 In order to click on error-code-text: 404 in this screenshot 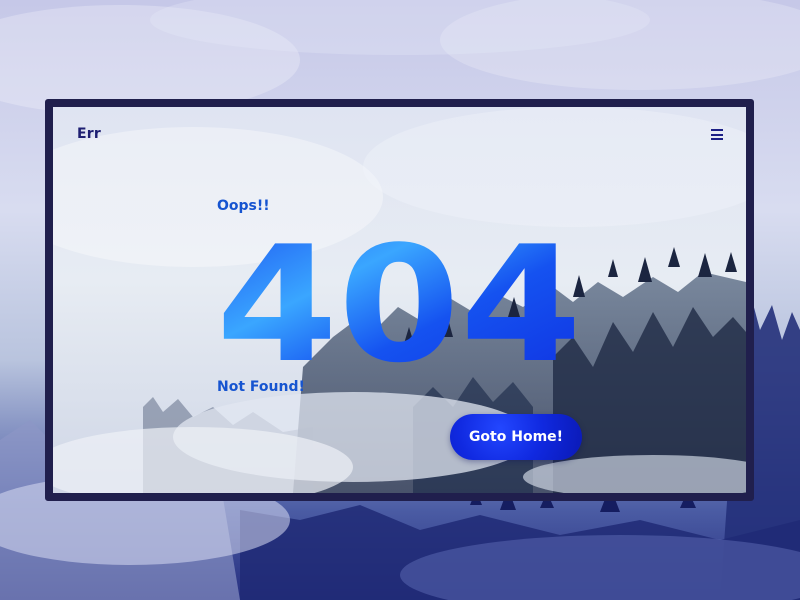, I will do `click(399, 302)`.